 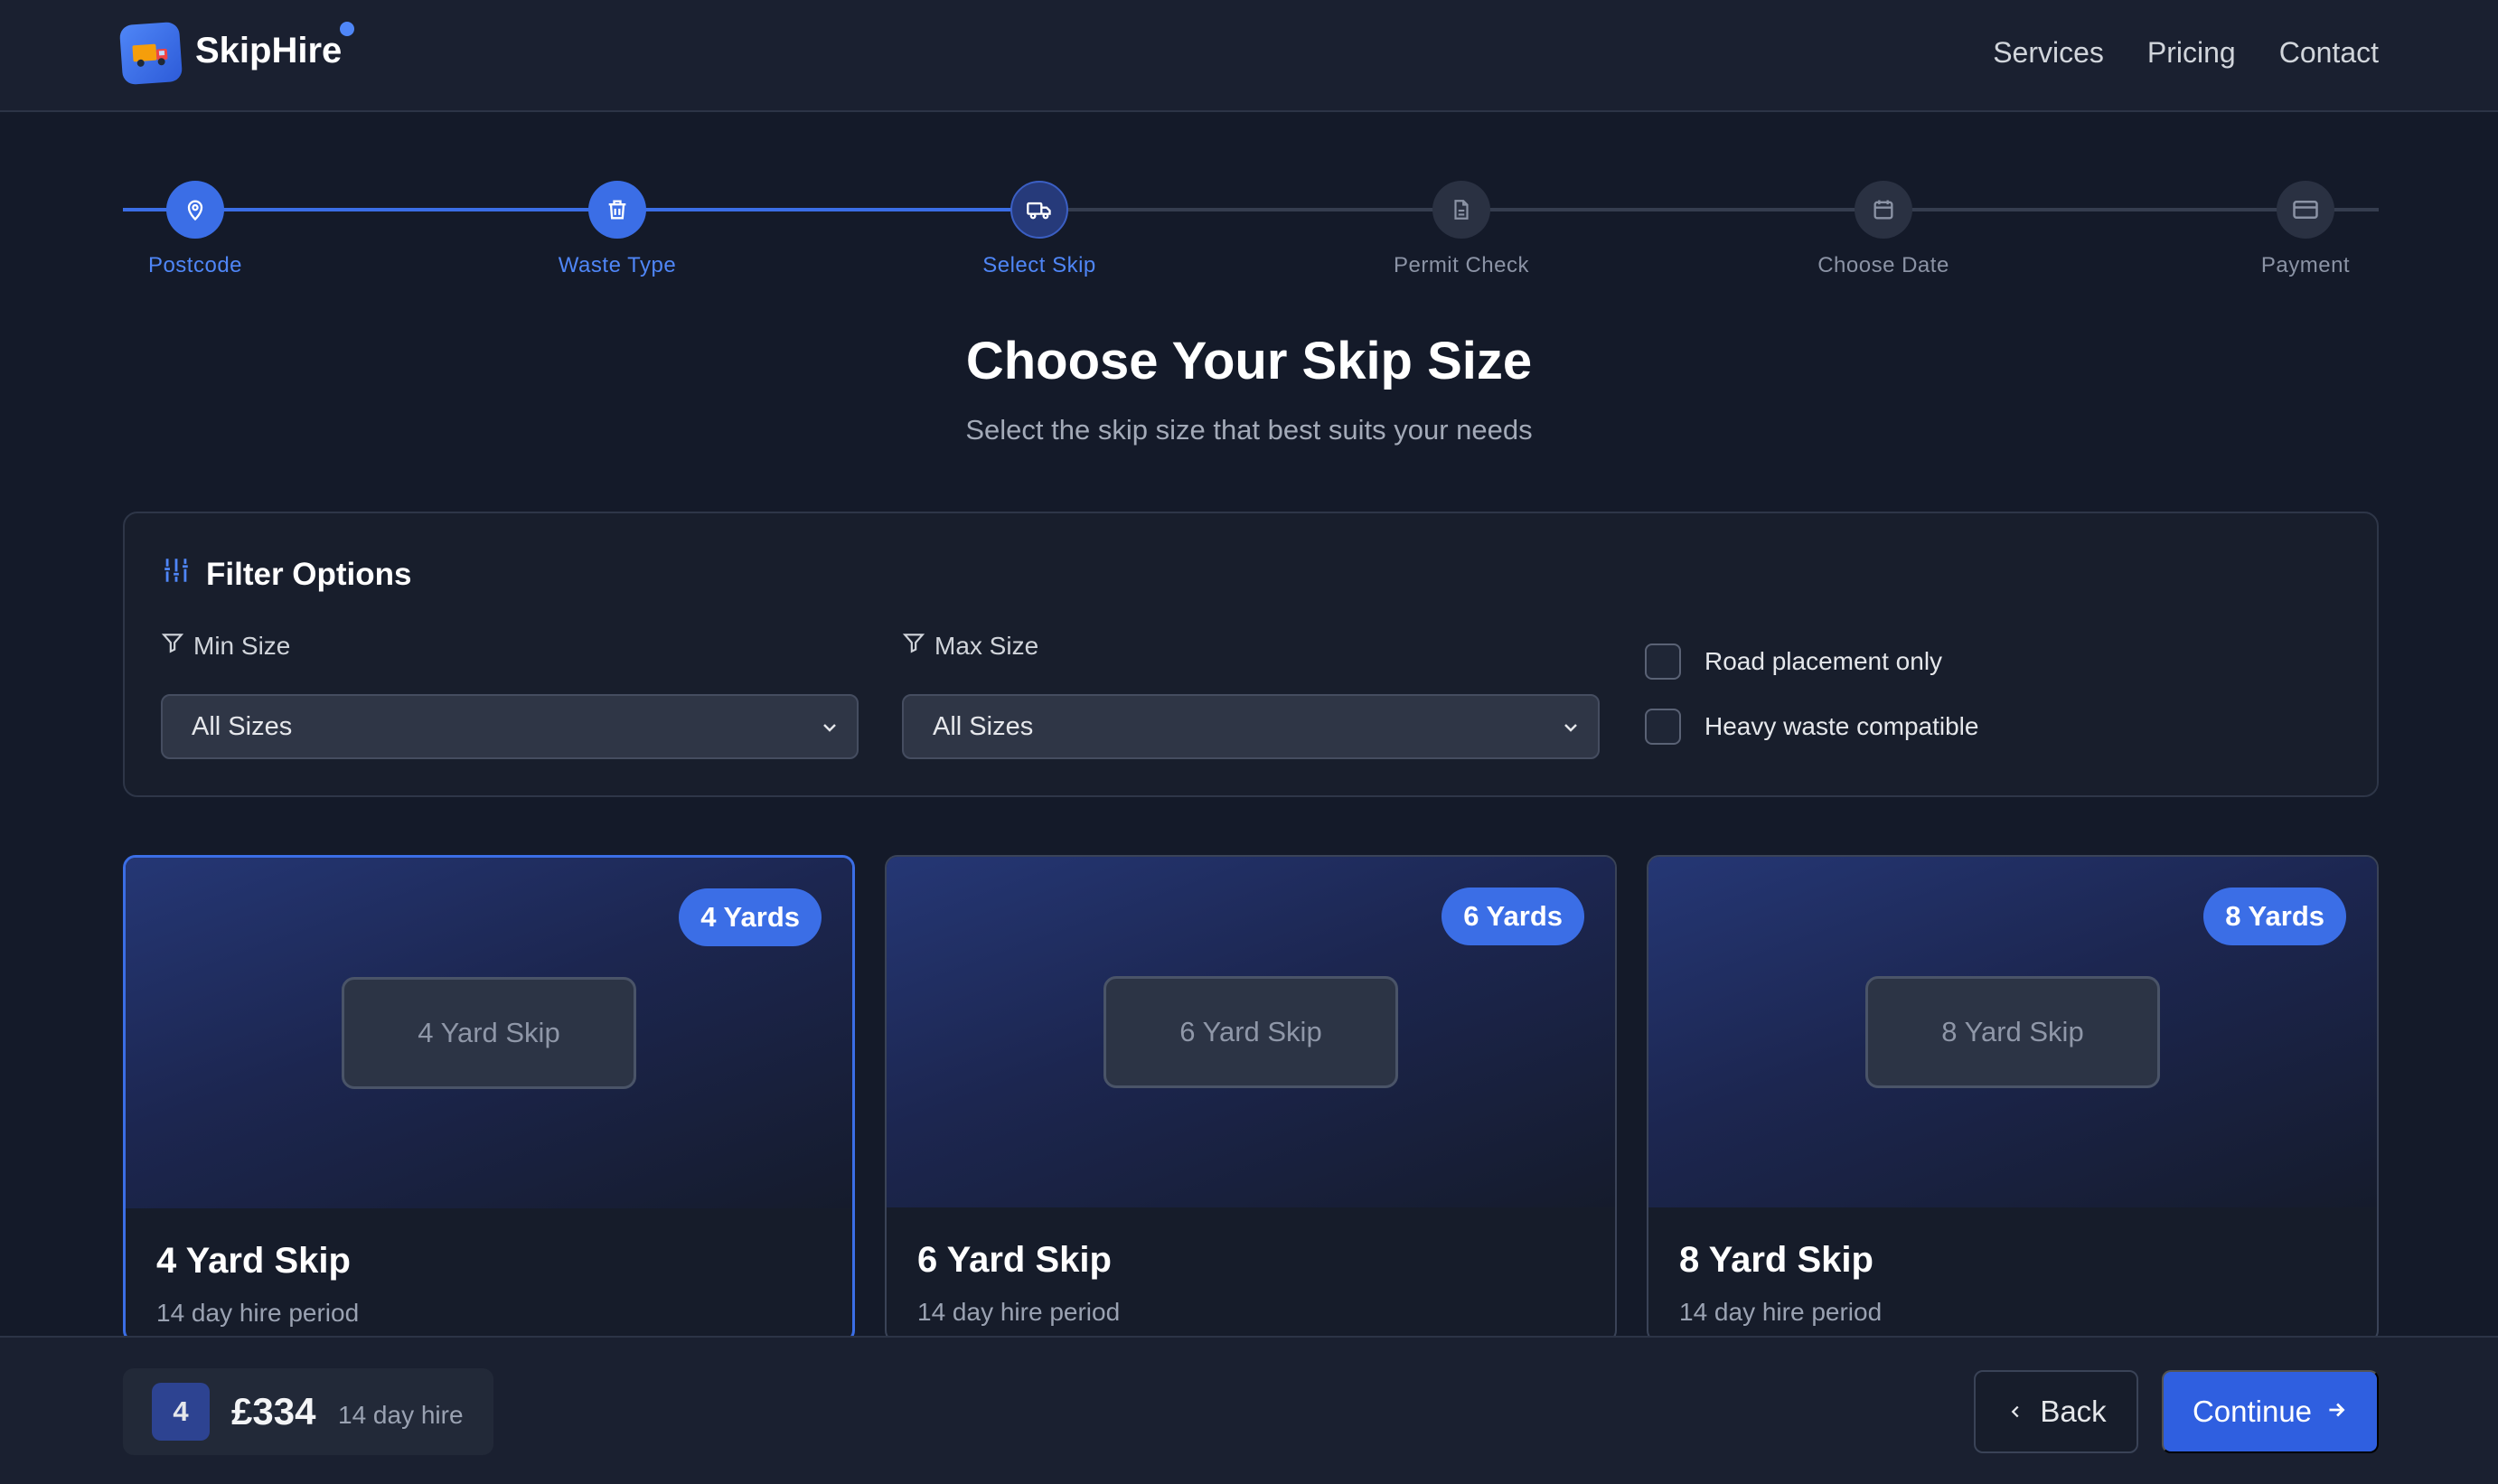 I want to click on main-nav: Services Pricing Contact, so click(x=2186, y=53).